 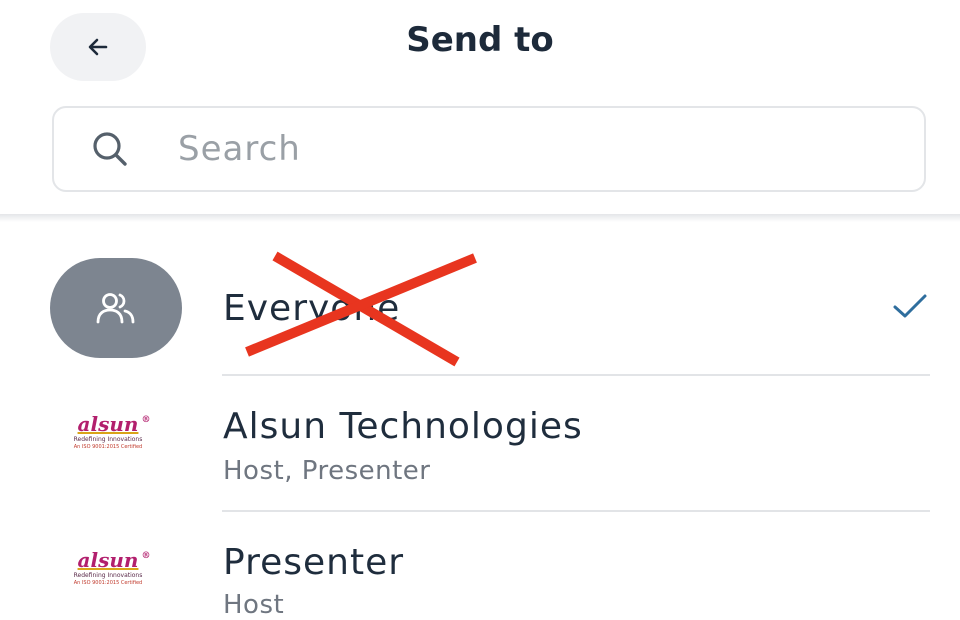 What do you see at coordinates (110, 149) in the screenshot?
I see `search-icon` at bounding box center [110, 149].